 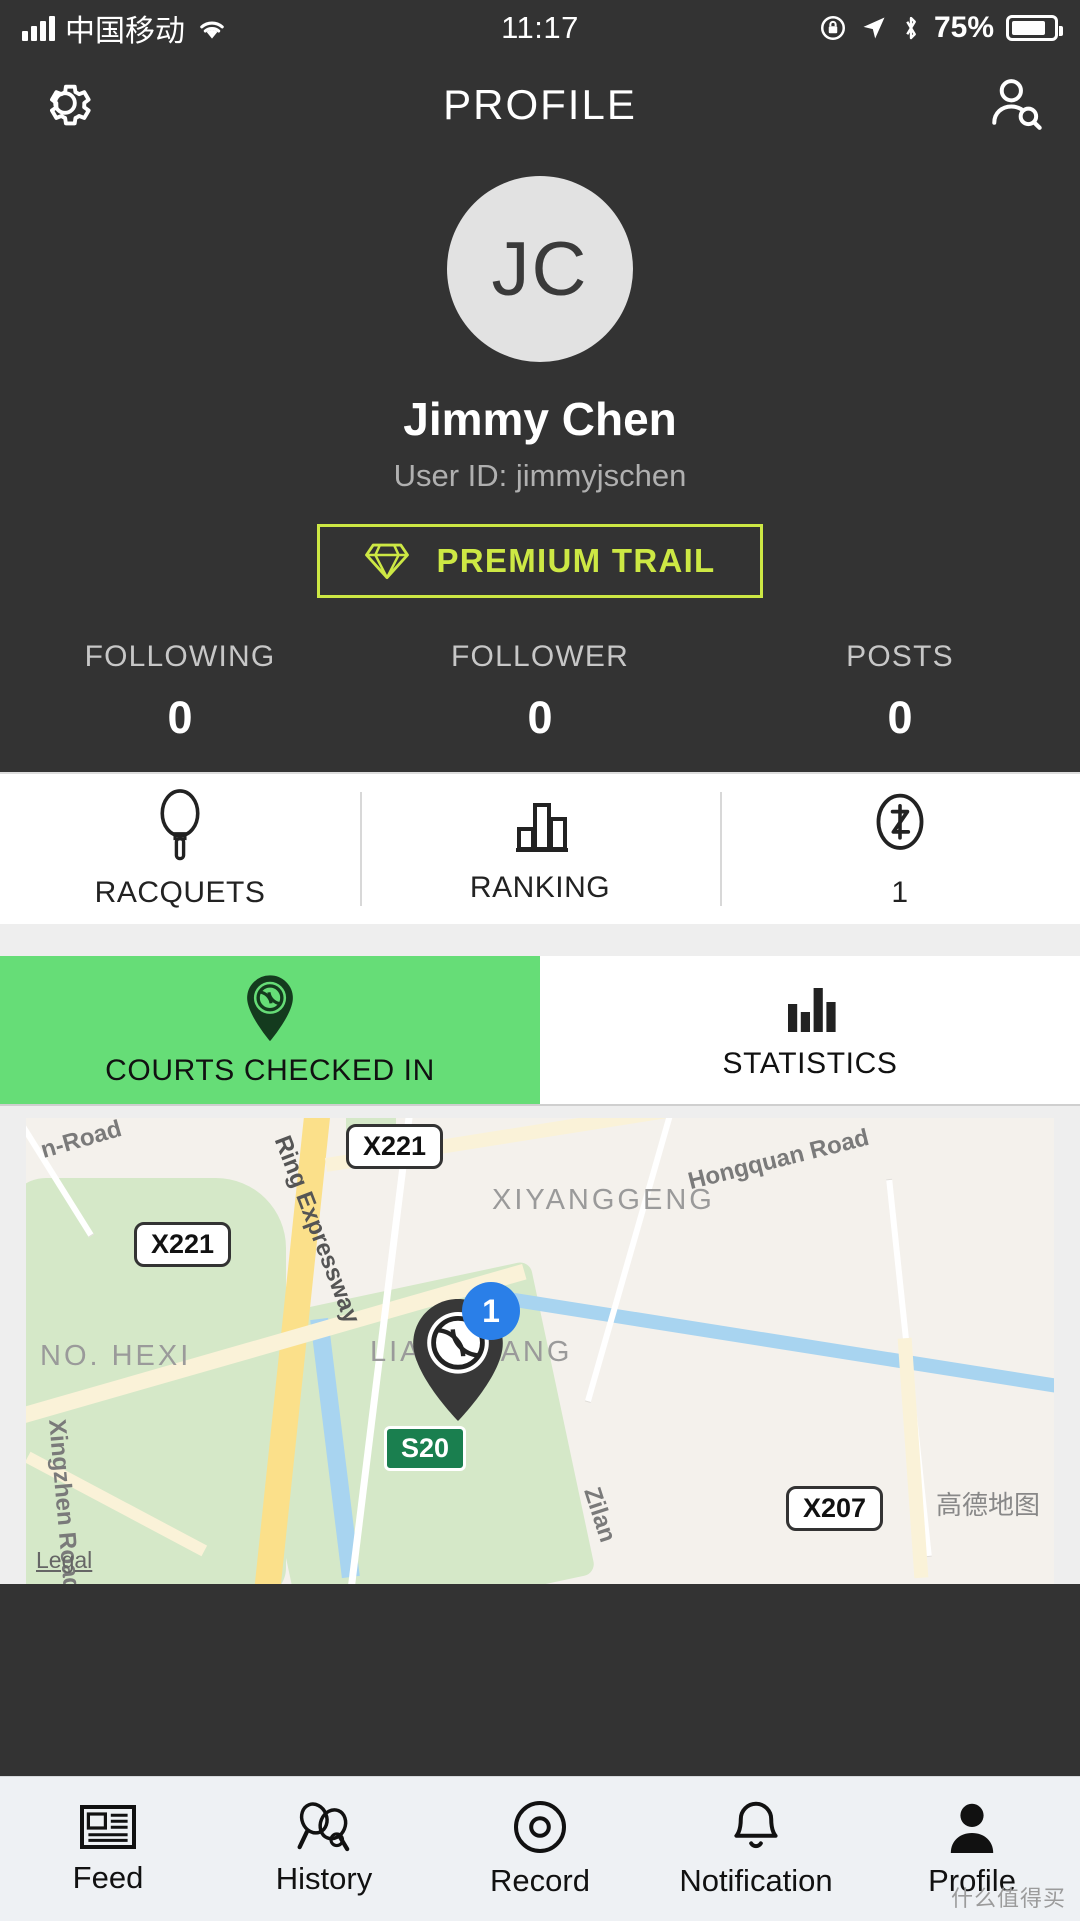 What do you see at coordinates (835, 1508) in the screenshot?
I see `route-shield: X207` at bounding box center [835, 1508].